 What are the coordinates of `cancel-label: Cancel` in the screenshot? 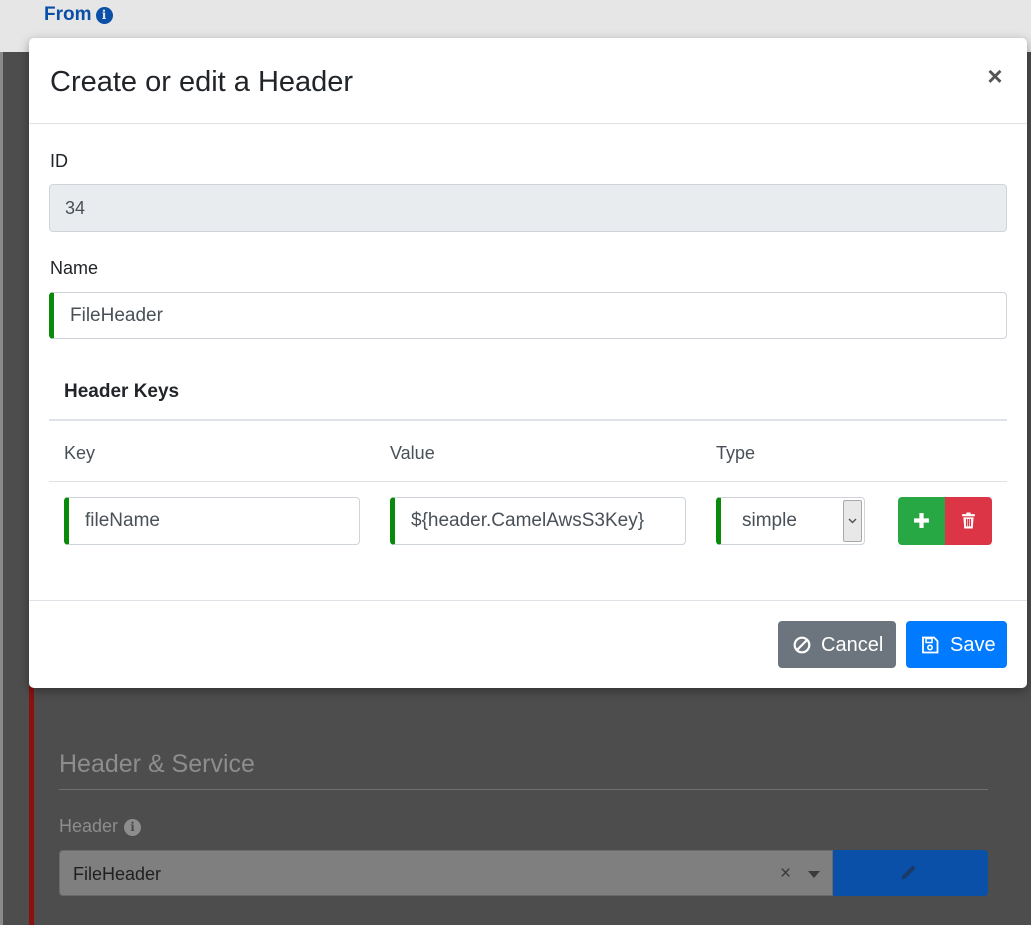 It's located at (852, 645).